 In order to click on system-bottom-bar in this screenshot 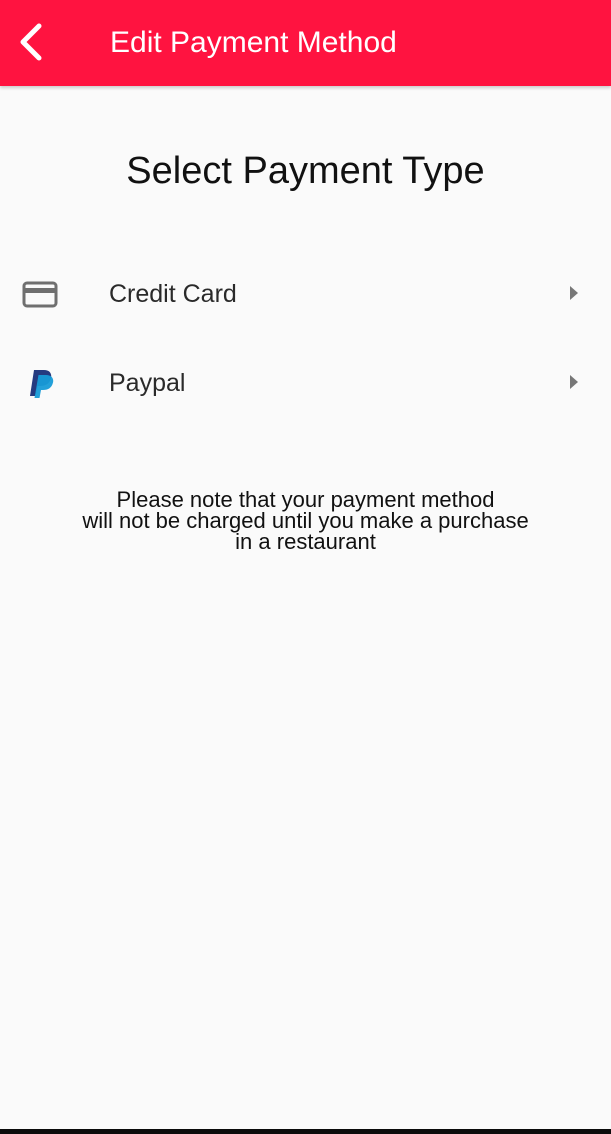, I will do `click(305, 1131)`.